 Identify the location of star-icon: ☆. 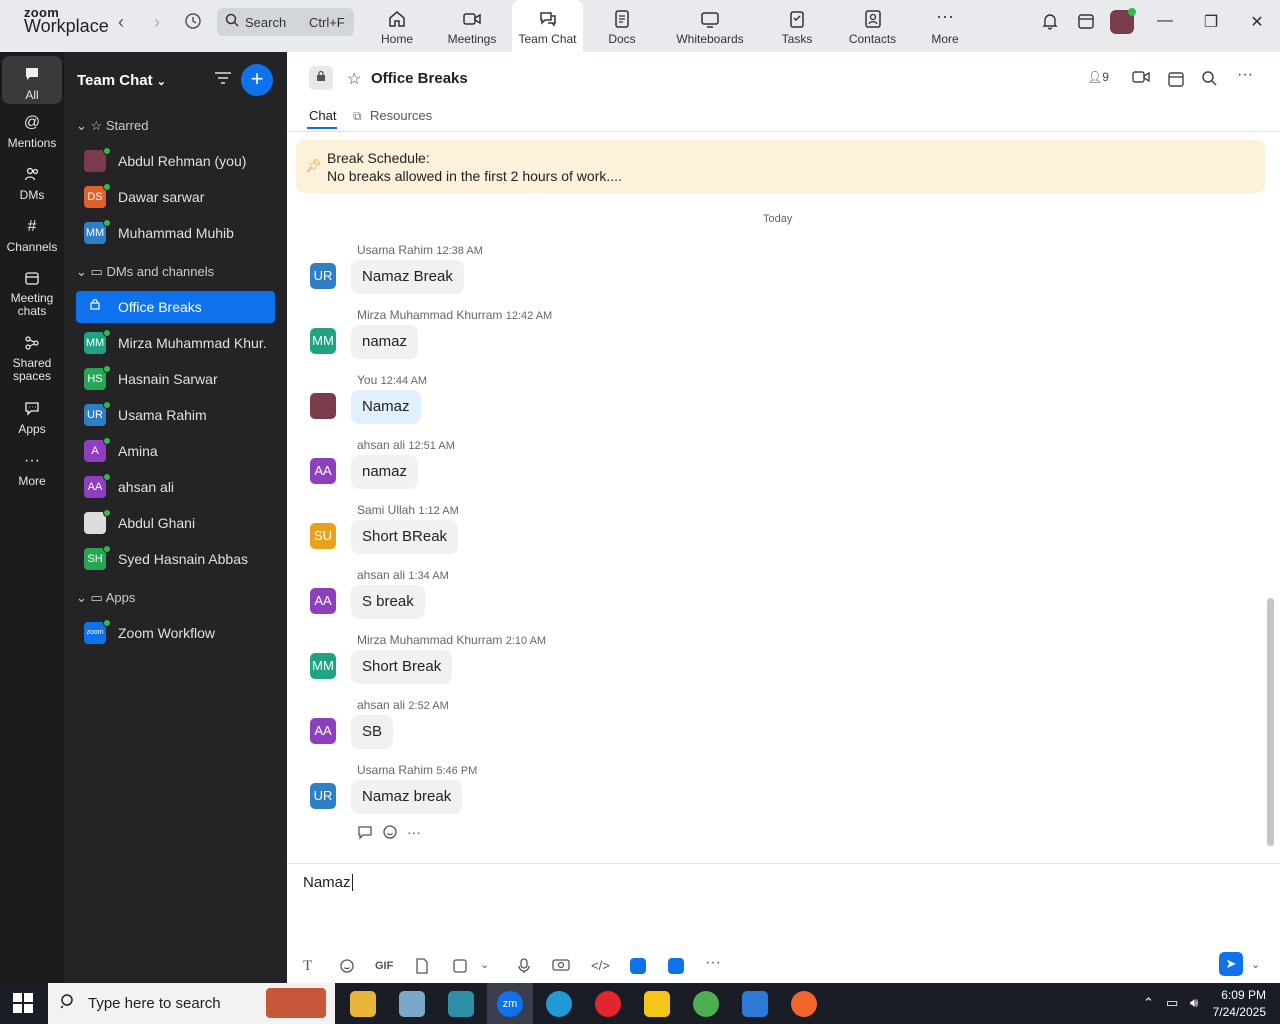
(354, 79).